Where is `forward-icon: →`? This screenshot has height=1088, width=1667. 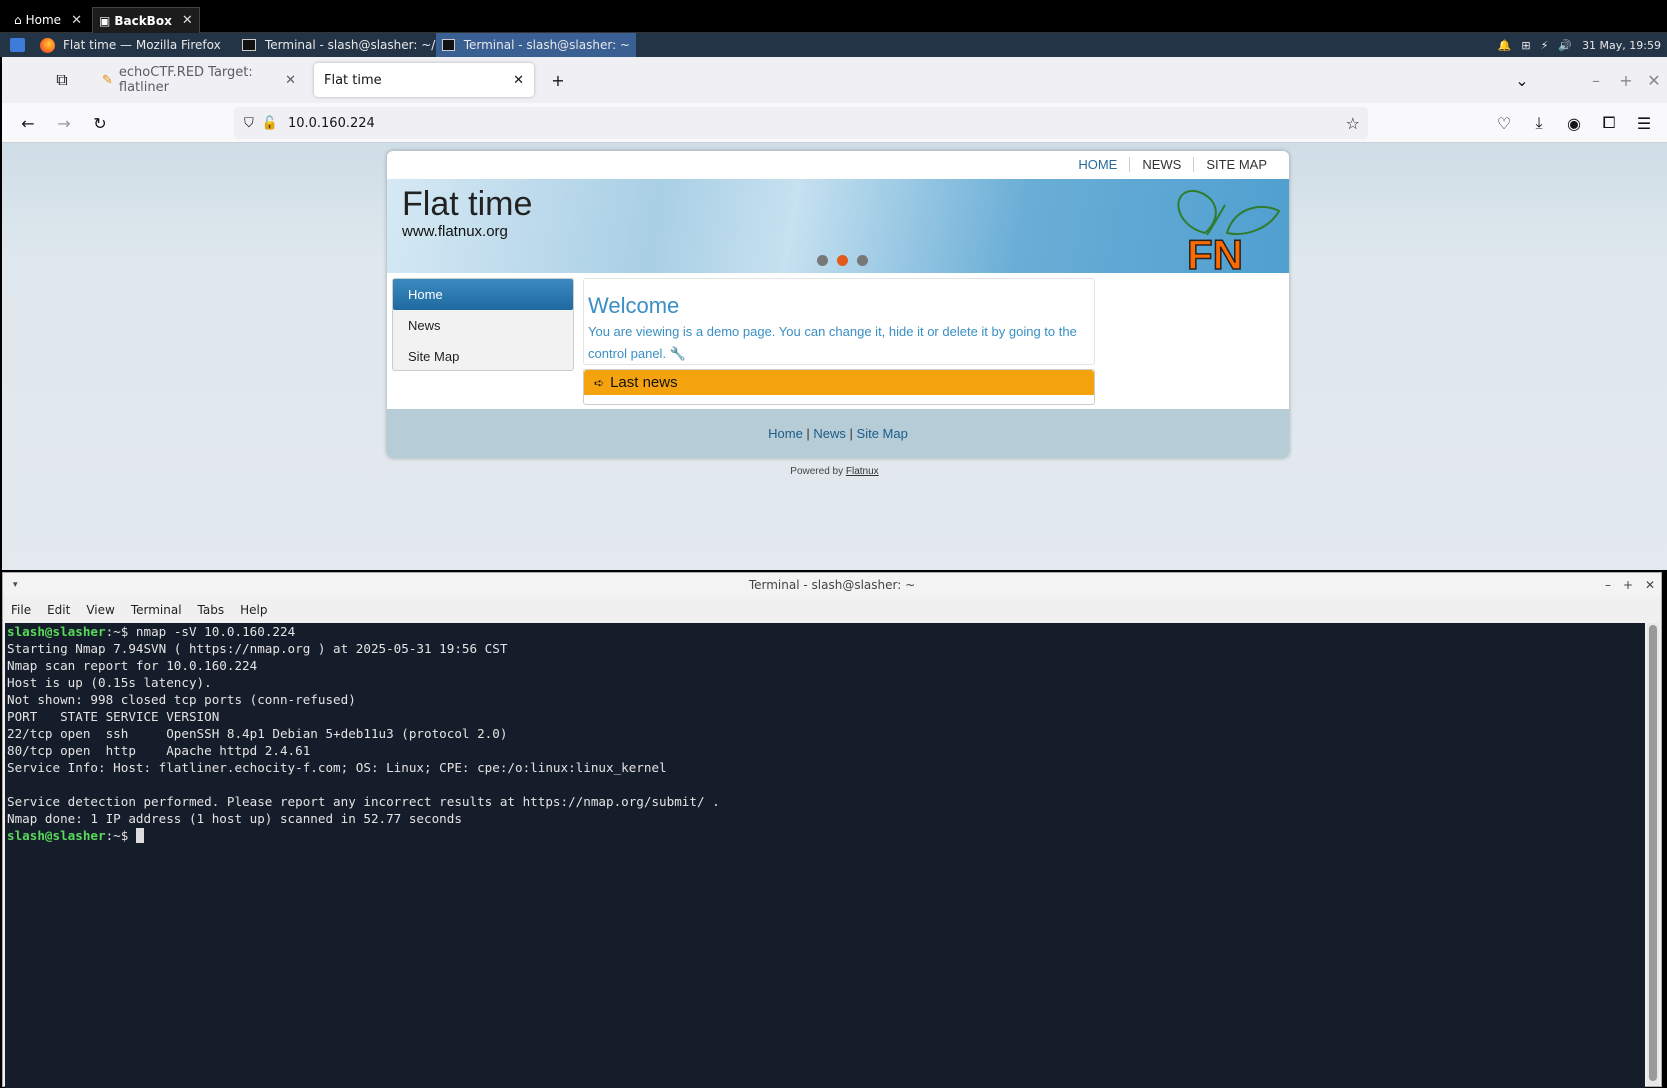
forward-icon: → is located at coordinates (64, 123).